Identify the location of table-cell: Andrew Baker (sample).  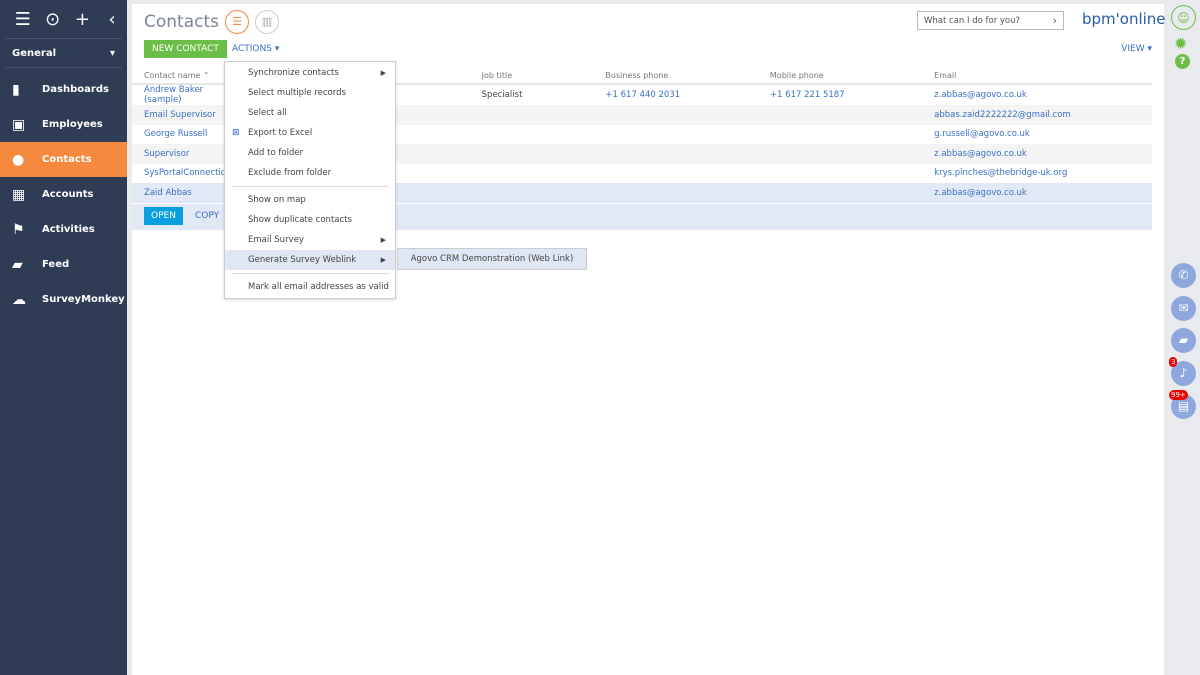
(181, 94).